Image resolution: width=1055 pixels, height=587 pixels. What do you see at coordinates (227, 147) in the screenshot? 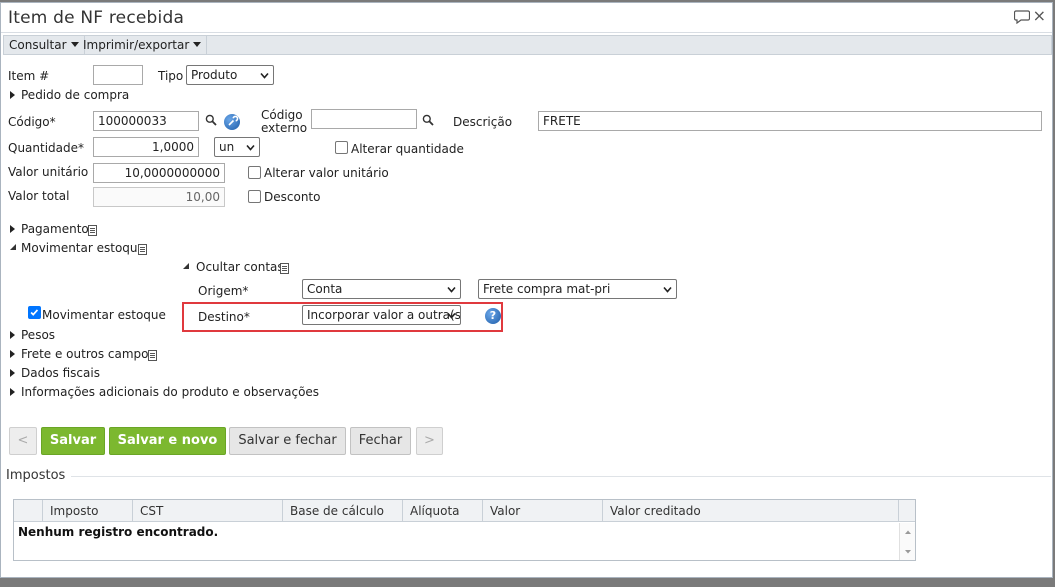
I see `unidade-value: un` at bounding box center [227, 147].